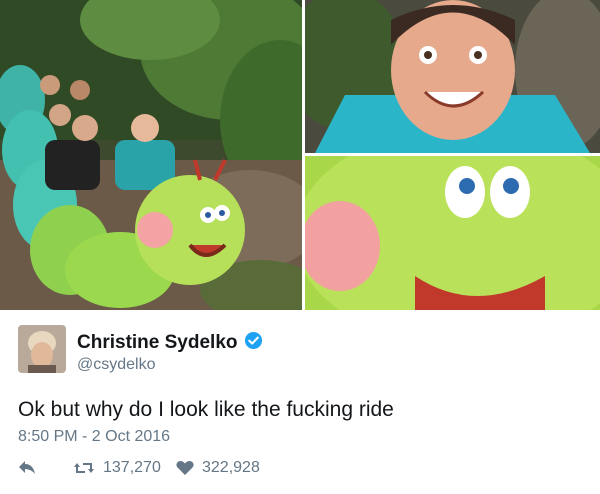  Describe the element at coordinates (298, 350) in the screenshot. I see `tweet-header: Christine Sydelko @csydelko` at that location.